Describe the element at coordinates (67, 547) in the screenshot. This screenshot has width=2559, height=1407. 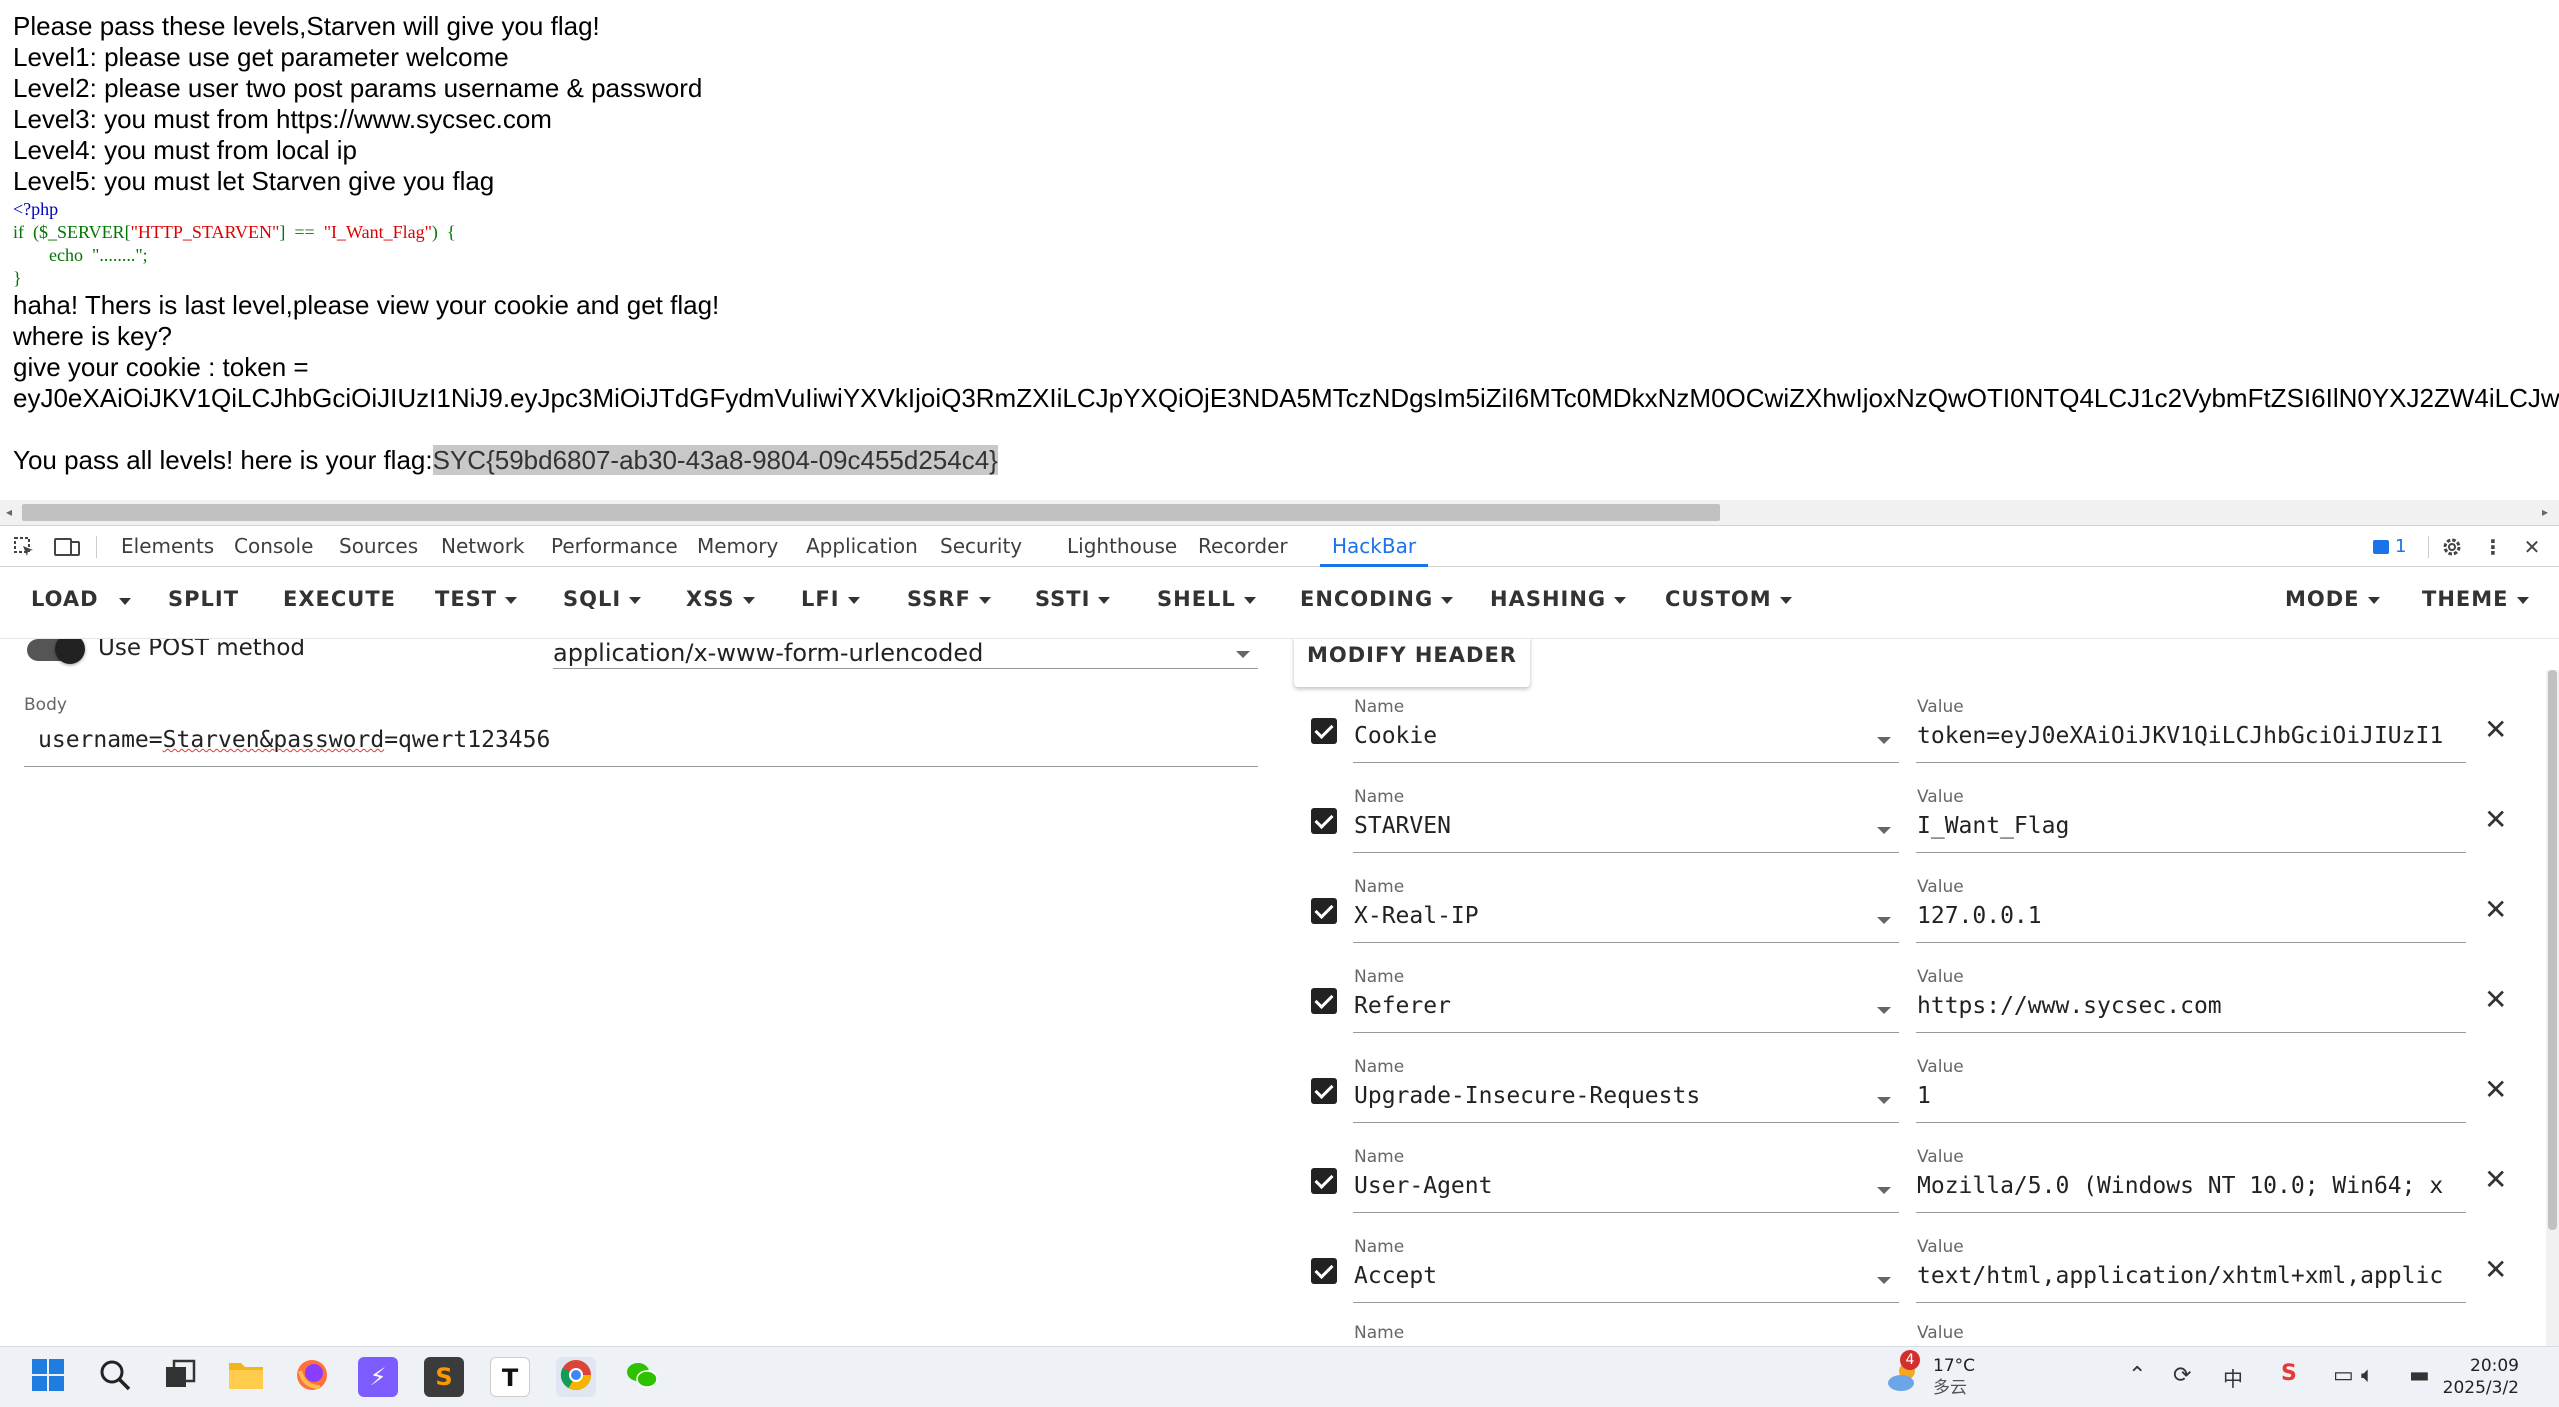
I see `device-toolbar-icon` at that location.